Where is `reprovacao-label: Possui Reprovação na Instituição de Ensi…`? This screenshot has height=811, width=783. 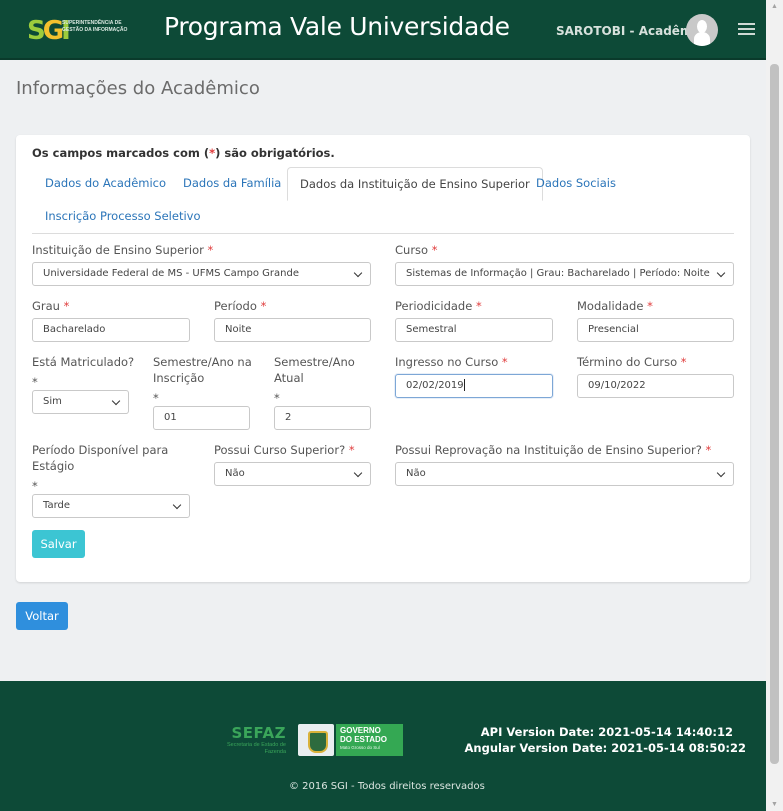
reprovacao-label: Possui Reprovação na Instituição de Ensi… is located at coordinates (553, 450).